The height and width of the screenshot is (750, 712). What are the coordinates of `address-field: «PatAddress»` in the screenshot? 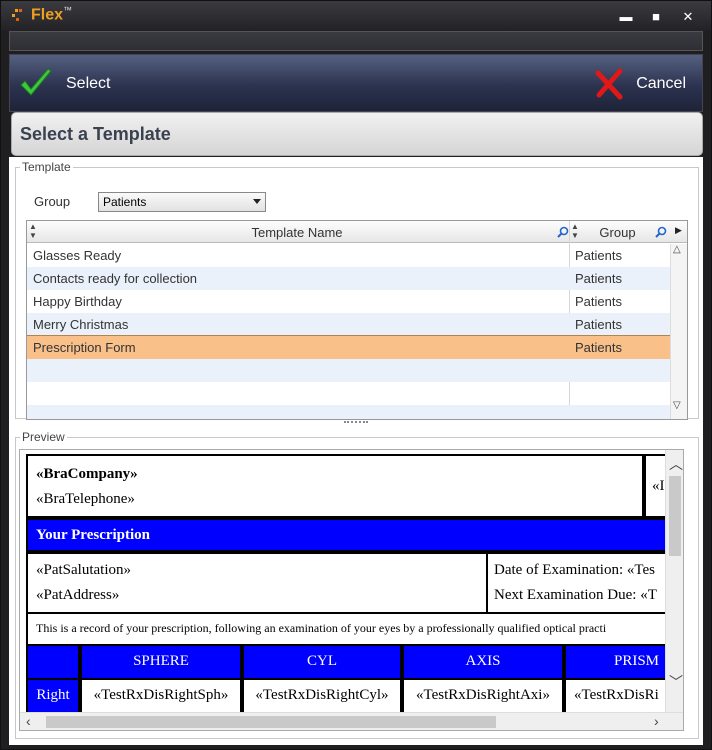 It's located at (78, 595).